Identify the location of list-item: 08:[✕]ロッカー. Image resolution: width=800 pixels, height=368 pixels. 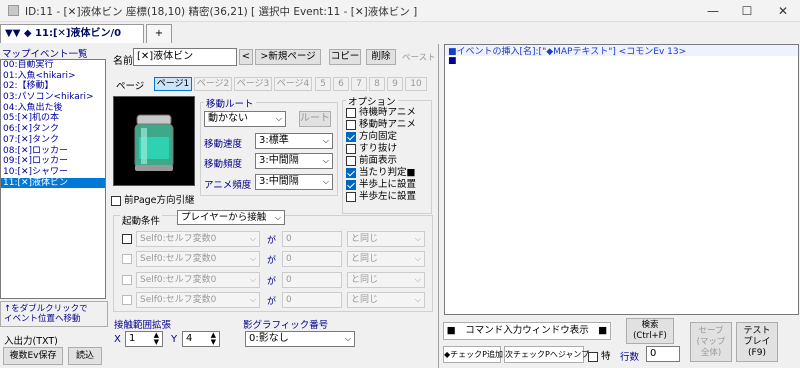
(53, 151).